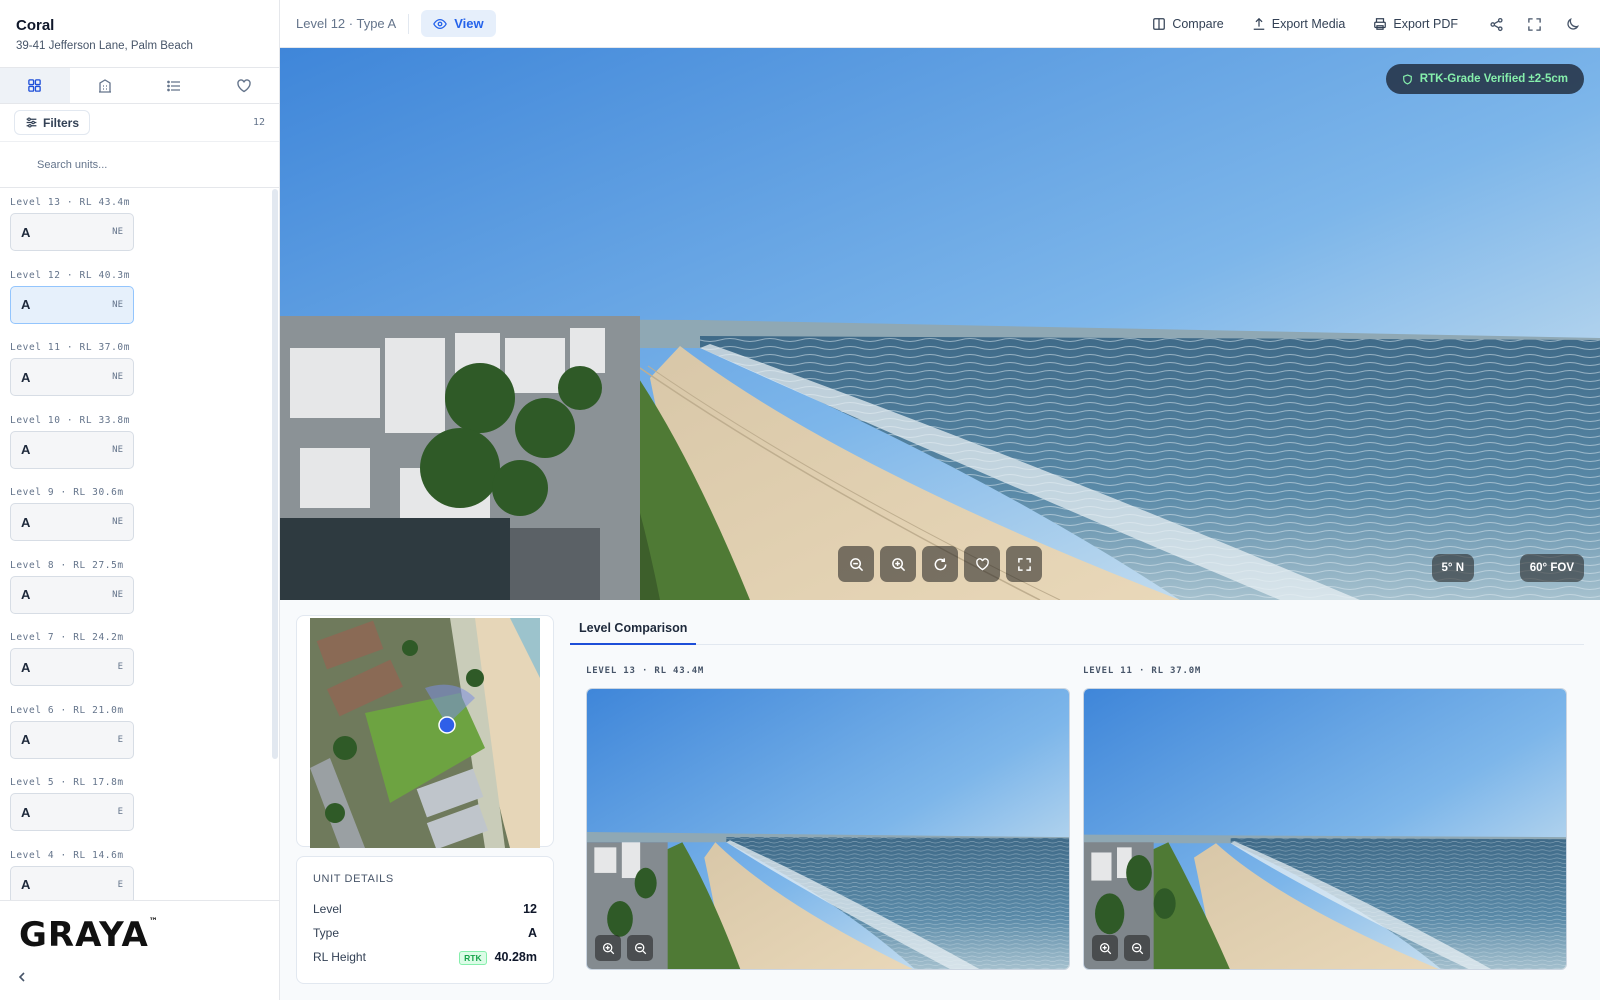 The height and width of the screenshot is (1000, 1600). What do you see at coordinates (67, 855) in the screenshot?
I see `level-label: Level 4 · RL 14.6m` at bounding box center [67, 855].